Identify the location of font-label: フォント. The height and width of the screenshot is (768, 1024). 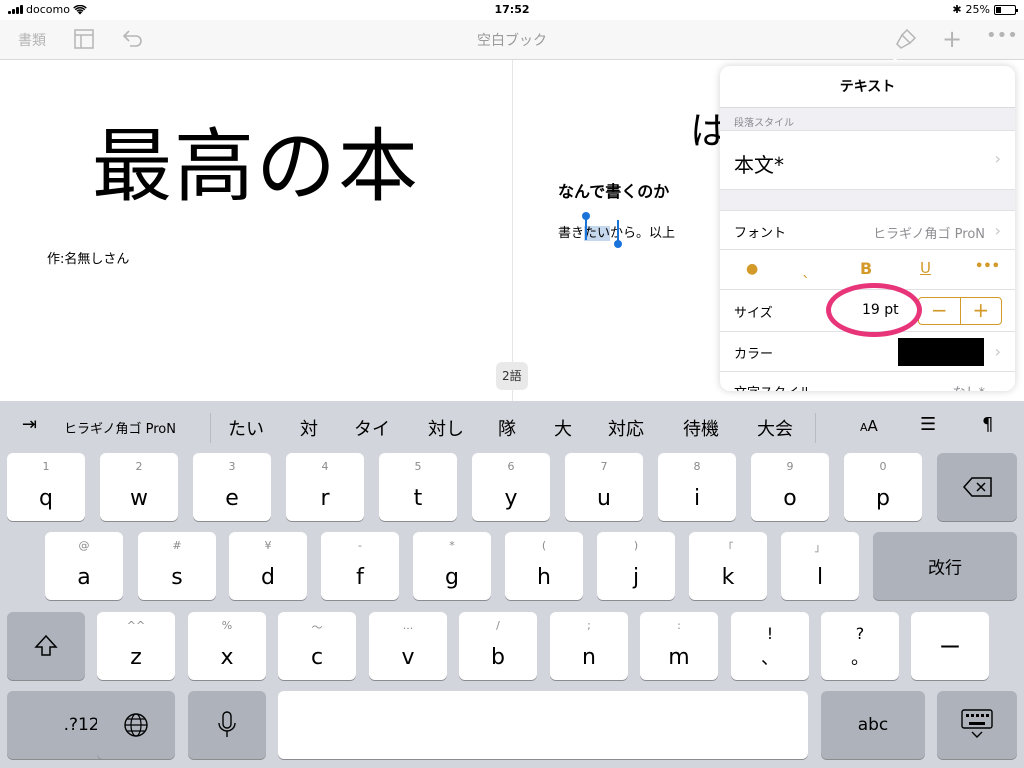
(760, 233).